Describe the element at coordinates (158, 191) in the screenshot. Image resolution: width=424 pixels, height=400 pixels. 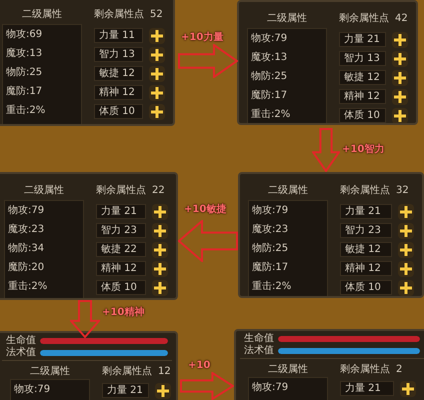
I see `points-value: 22` at that location.